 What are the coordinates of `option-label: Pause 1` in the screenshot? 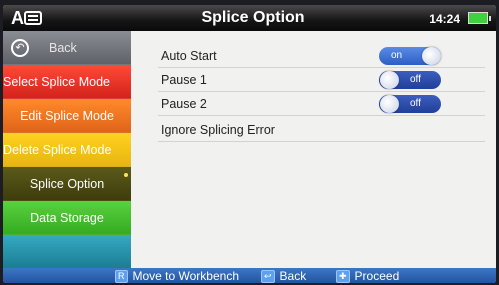 It's located at (184, 80).